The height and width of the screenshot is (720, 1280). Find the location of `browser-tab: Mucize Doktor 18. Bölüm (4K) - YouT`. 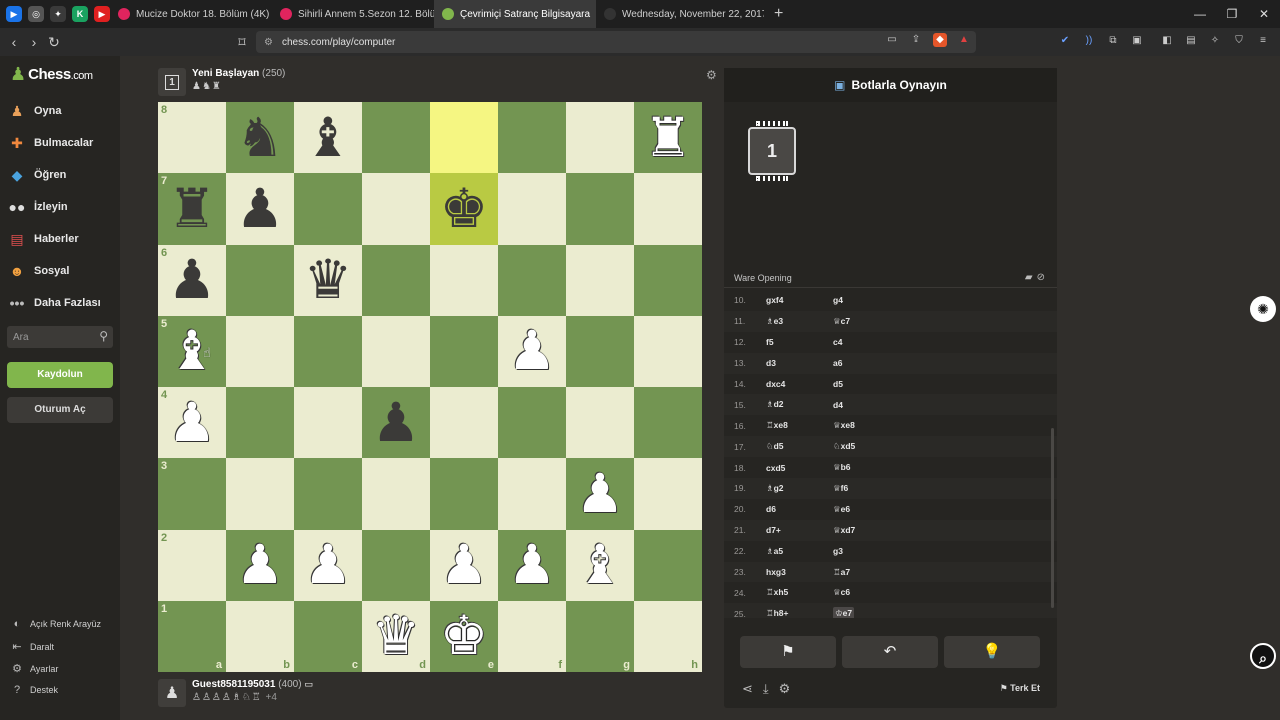

browser-tab: Mucize Doktor 18. Bölüm (4K) - YouT is located at coordinates (191, 14).